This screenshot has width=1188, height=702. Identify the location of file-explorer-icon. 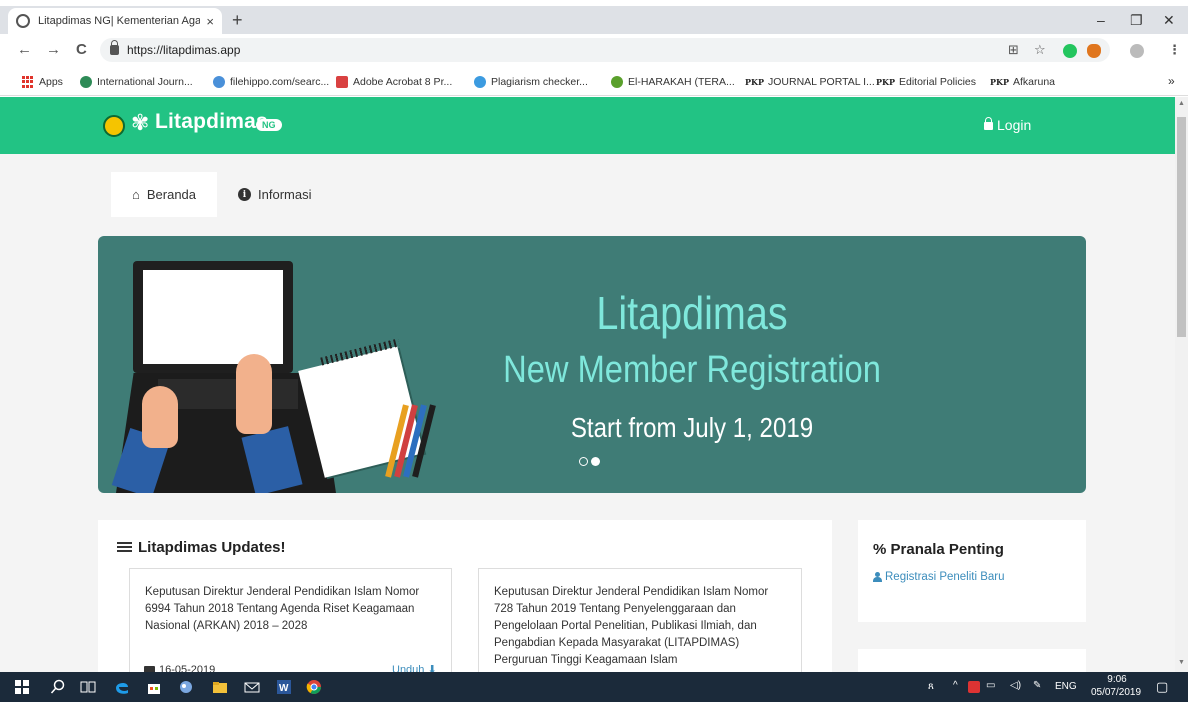
(220, 687).